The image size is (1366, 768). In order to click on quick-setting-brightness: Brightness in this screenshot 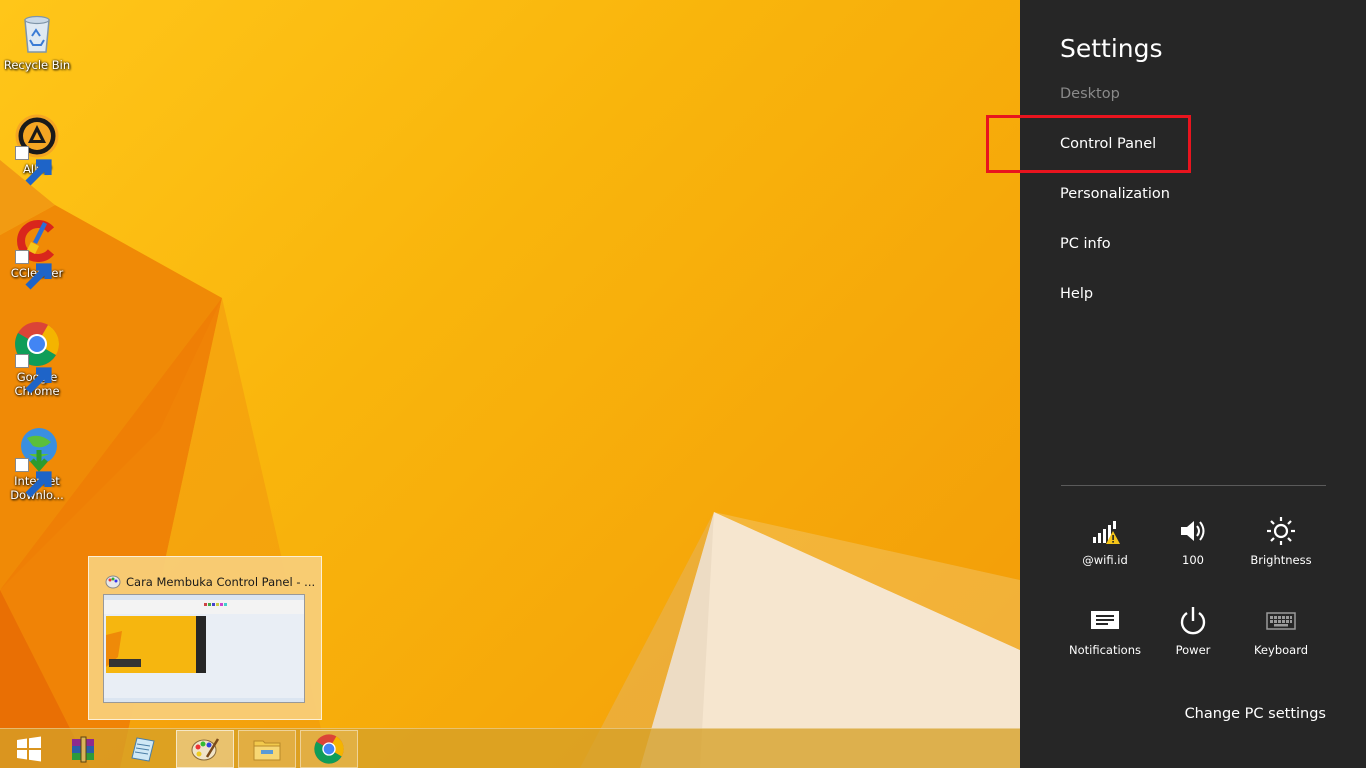, I will do `click(1281, 541)`.